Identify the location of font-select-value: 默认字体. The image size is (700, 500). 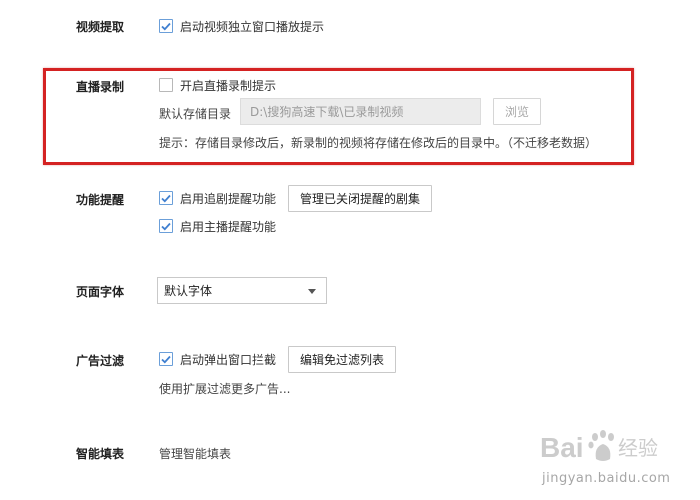
(188, 291).